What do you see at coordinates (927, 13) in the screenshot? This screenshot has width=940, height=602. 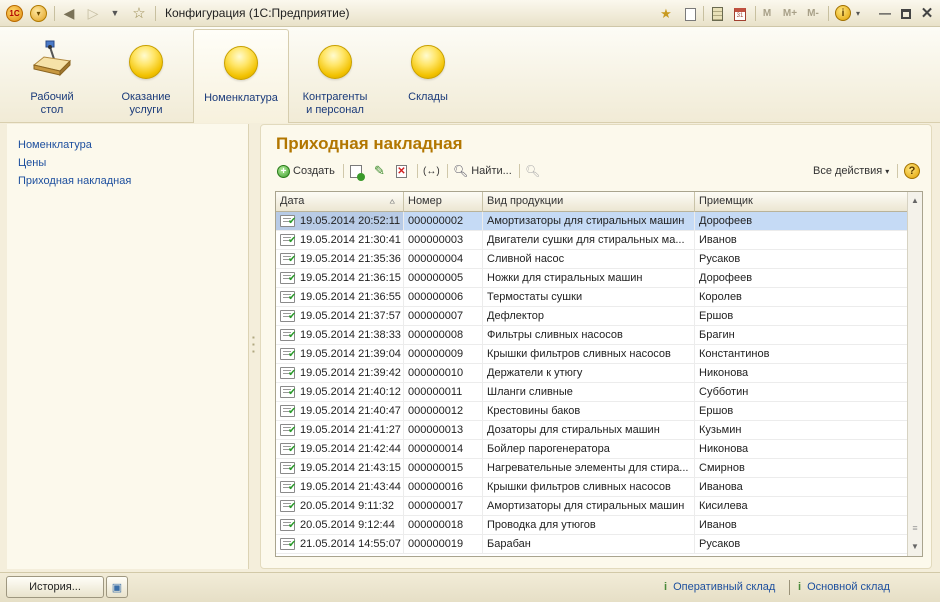 I see `close-icon: ✕` at bounding box center [927, 13].